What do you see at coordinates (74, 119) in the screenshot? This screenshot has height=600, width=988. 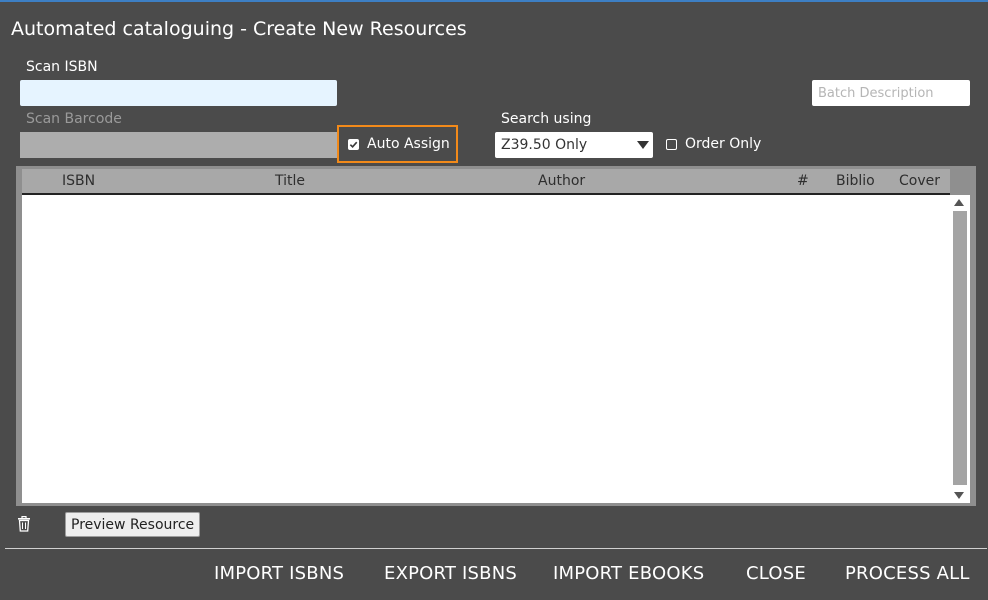 I see `scan-barcode-label: Scan Barcode` at bounding box center [74, 119].